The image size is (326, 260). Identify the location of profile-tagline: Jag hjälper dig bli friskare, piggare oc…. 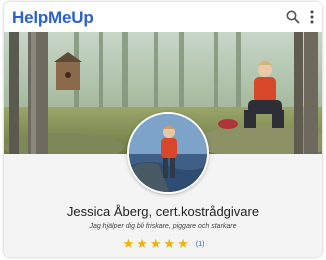
(163, 226).